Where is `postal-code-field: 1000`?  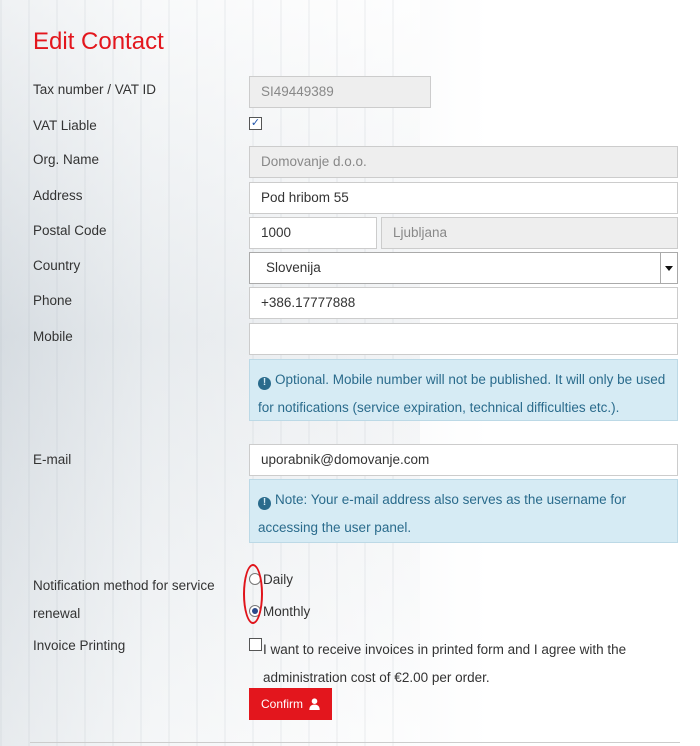
postal-code-field: 1000 is located at coordinates (313, 233).